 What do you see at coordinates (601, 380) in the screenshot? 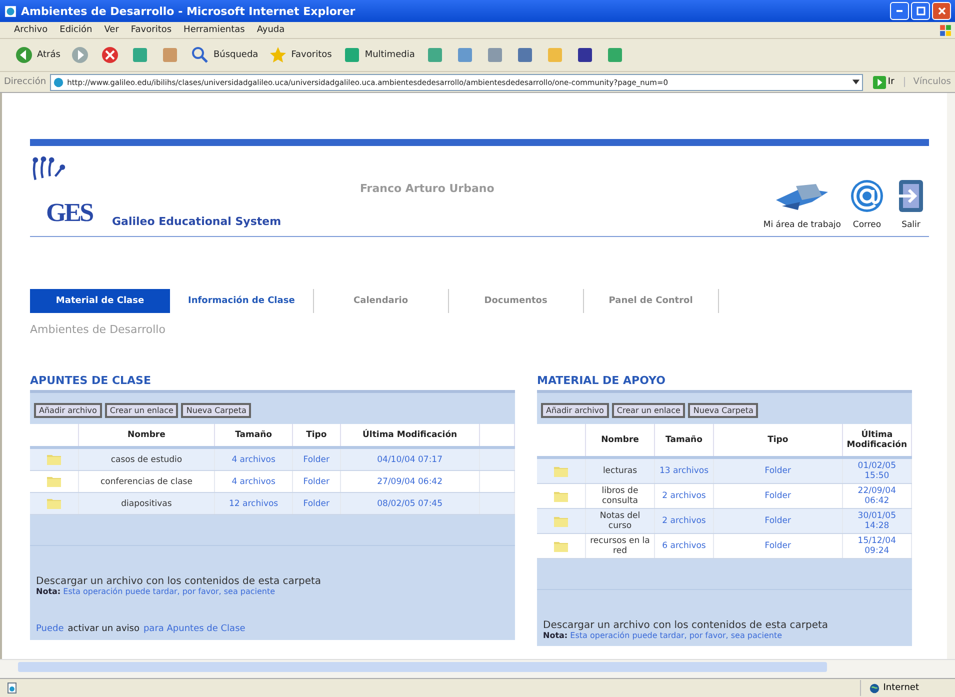
I see `section-title: MATERIAL DE APOYO` at bounding box center [601, 380].